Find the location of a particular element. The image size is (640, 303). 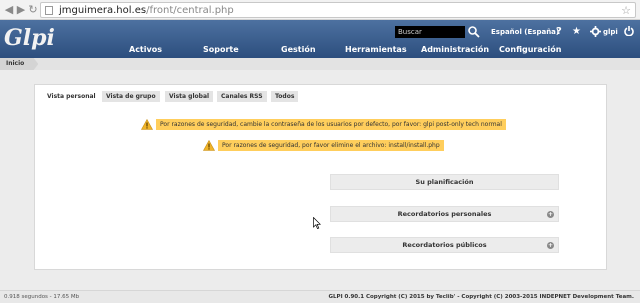

page-icon is located at coordinates (49, 10).